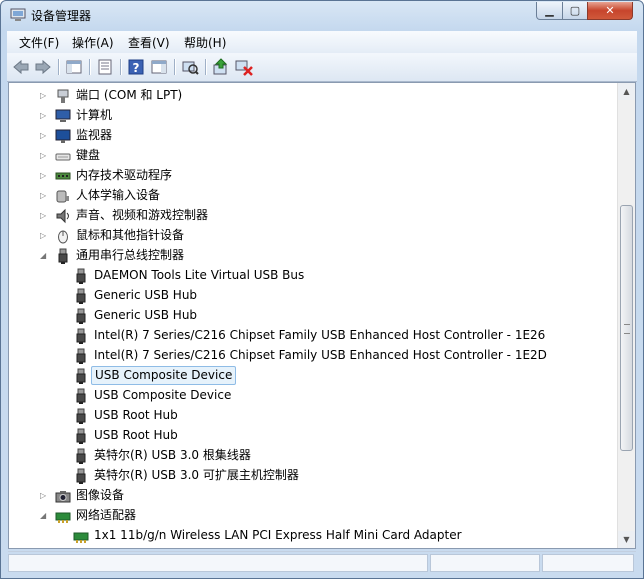 This screenshot has height=579, width=644. I want to click on properties-button, so click(105, 67).